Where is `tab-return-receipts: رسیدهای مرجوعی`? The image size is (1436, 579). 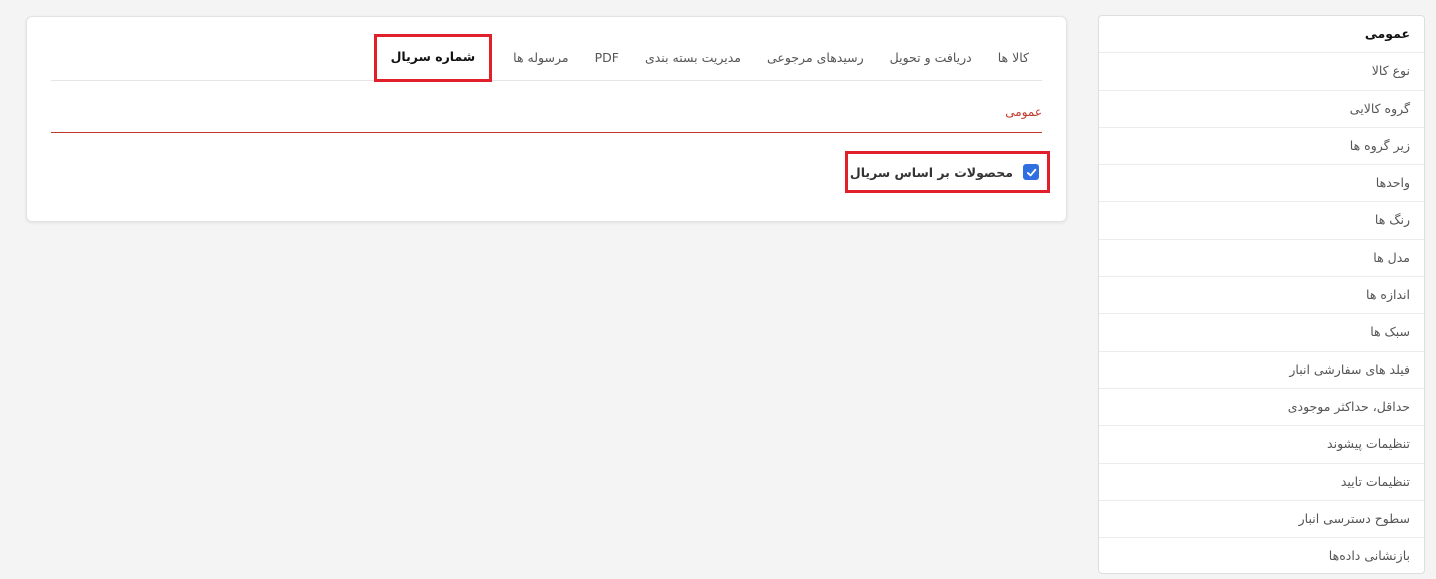
tab-return-receipts: رسیدهای مرجوعی is located at coordinates (815, 58).